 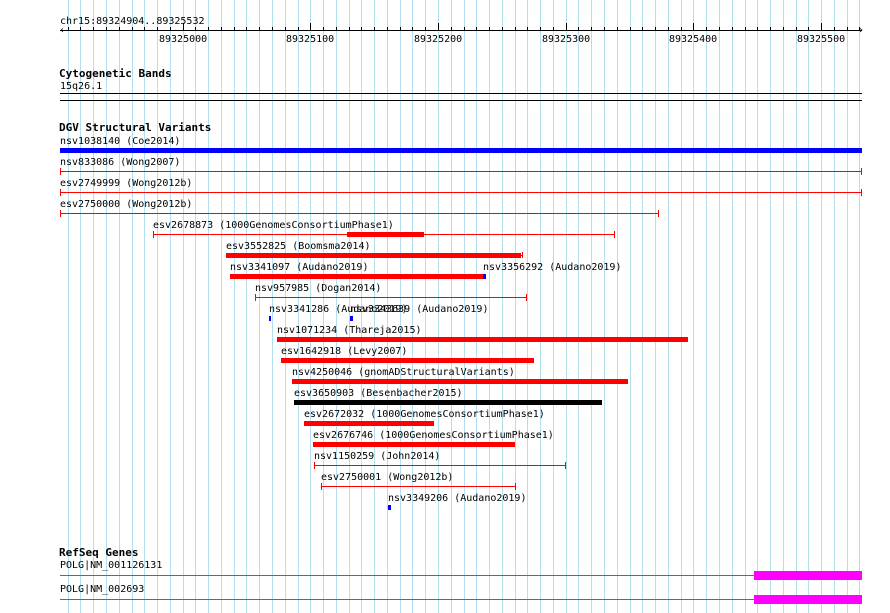 What do you see at coordinates (98, 552) in the screenshot?
I see `refseq-track-title: RefSeq Genes` at bounding box center [98, 552].